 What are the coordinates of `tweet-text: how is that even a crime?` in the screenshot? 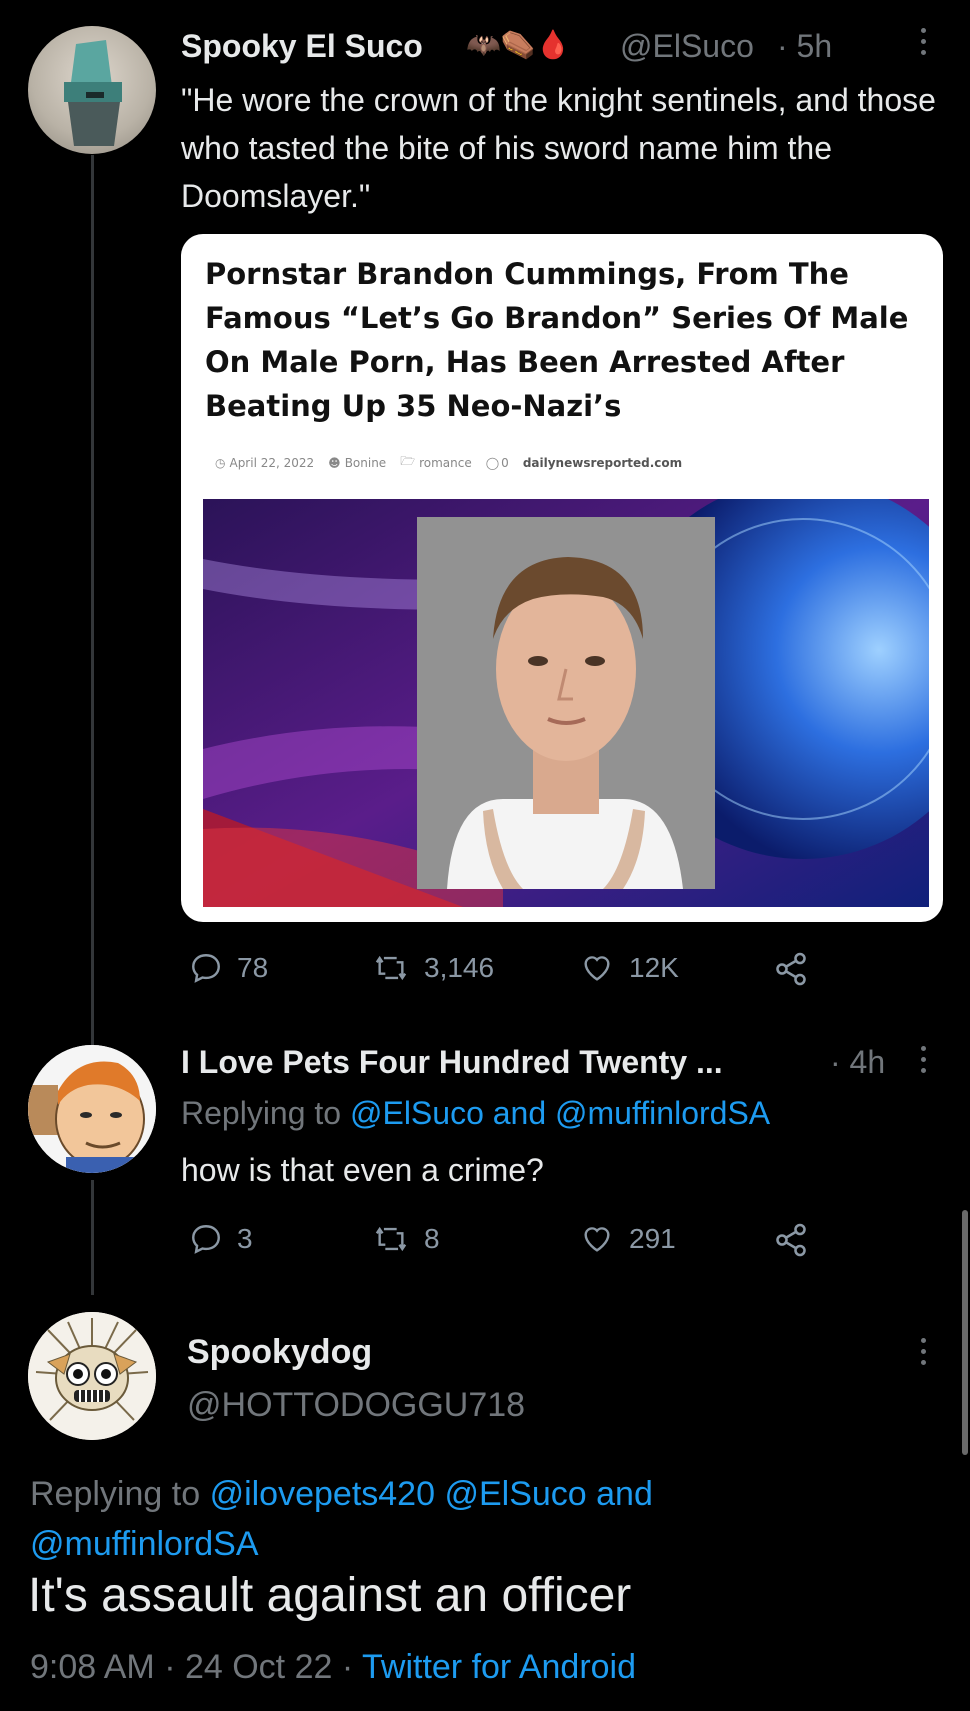 It's located at (362, 1170).